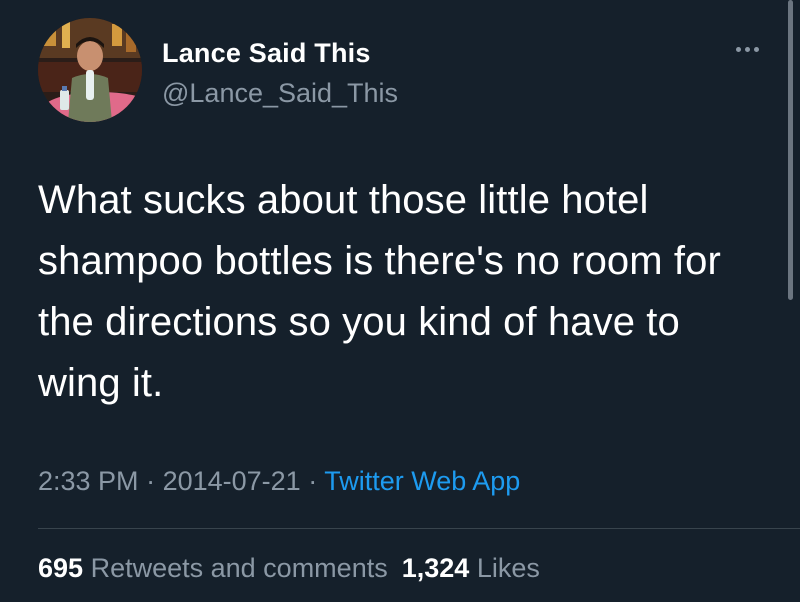 The height and width of the screenshot is (602, 800). I want to click on avatar, so click(90, 70).